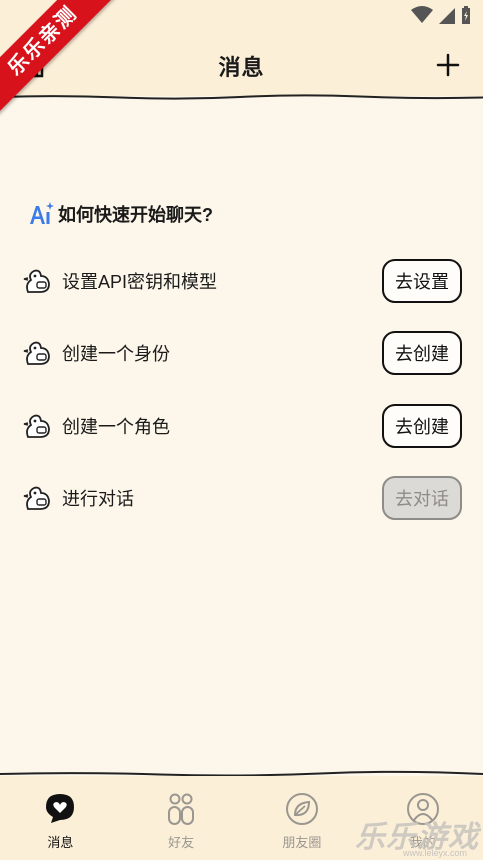 The width and height of the screenshot is (483, 860). I want to click on top-bar: 消息, so click(241, 65).